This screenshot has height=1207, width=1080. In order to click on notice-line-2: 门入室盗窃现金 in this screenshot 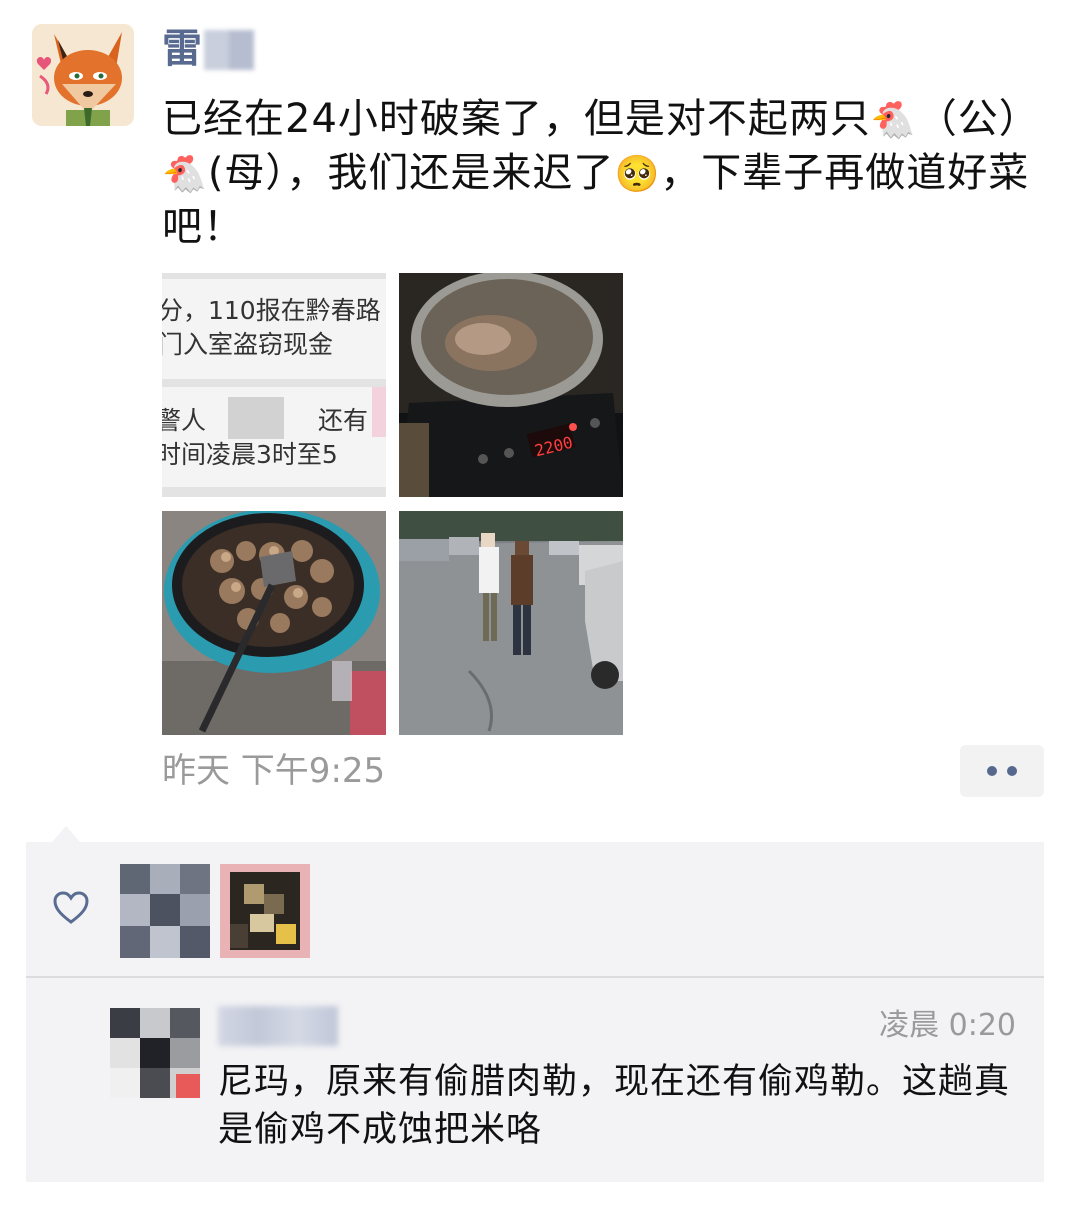, I will do `click(247, 344)`.